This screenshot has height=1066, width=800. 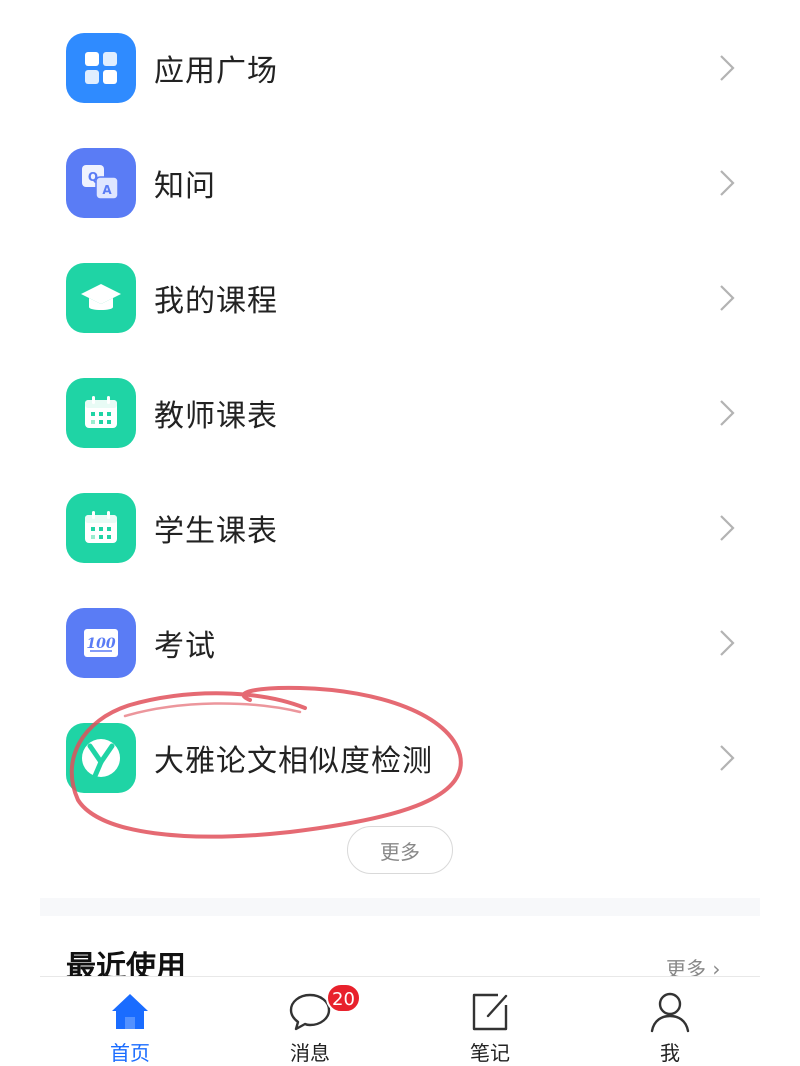 I want to click on exam-icon-score: 100, so click(x=100, y=644).